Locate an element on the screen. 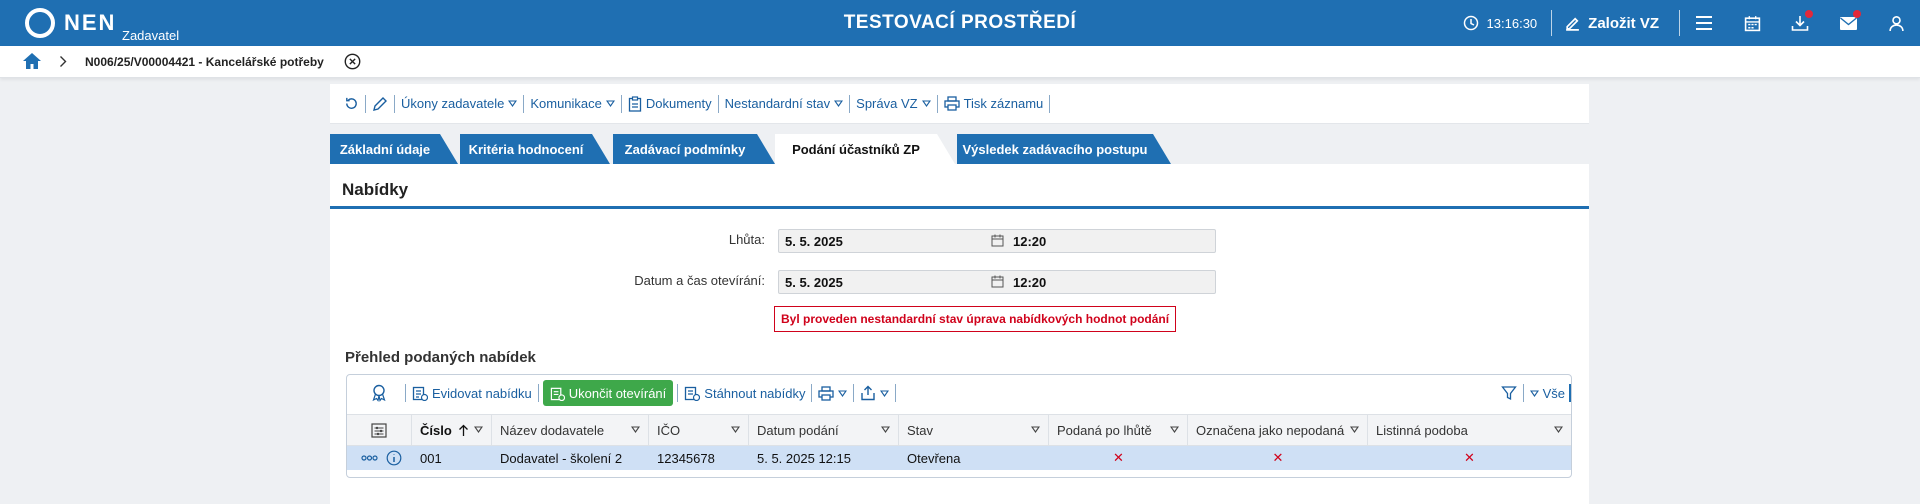  otevirani-field: 5. 5. 2025 12:20 is located at coordinates (997, 282).